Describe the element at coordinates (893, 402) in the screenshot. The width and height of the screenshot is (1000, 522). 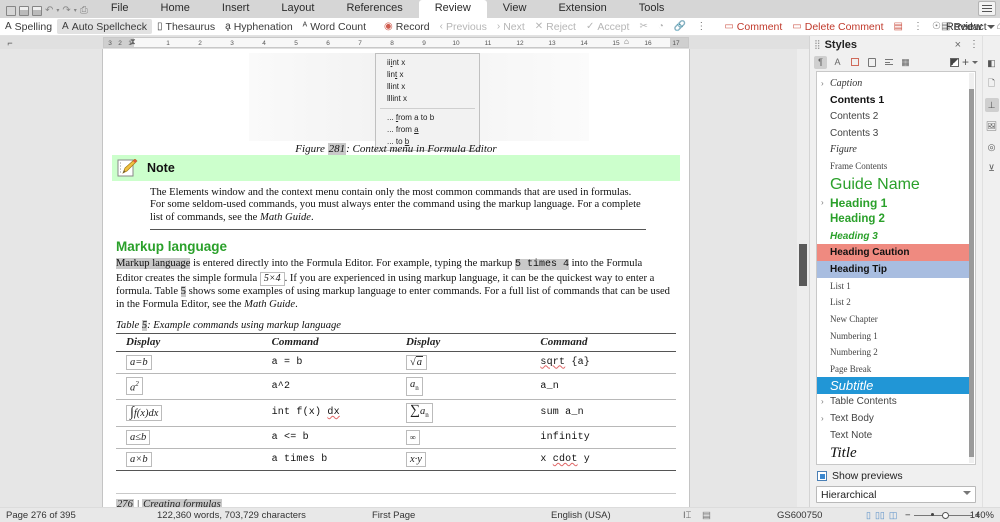
I see `style-list-item: › Table Contents` at that location.